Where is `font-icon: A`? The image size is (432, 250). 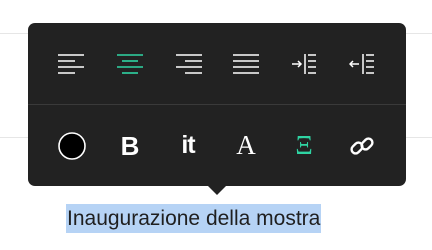 font-icon: A is located at coordinates (246, 145).